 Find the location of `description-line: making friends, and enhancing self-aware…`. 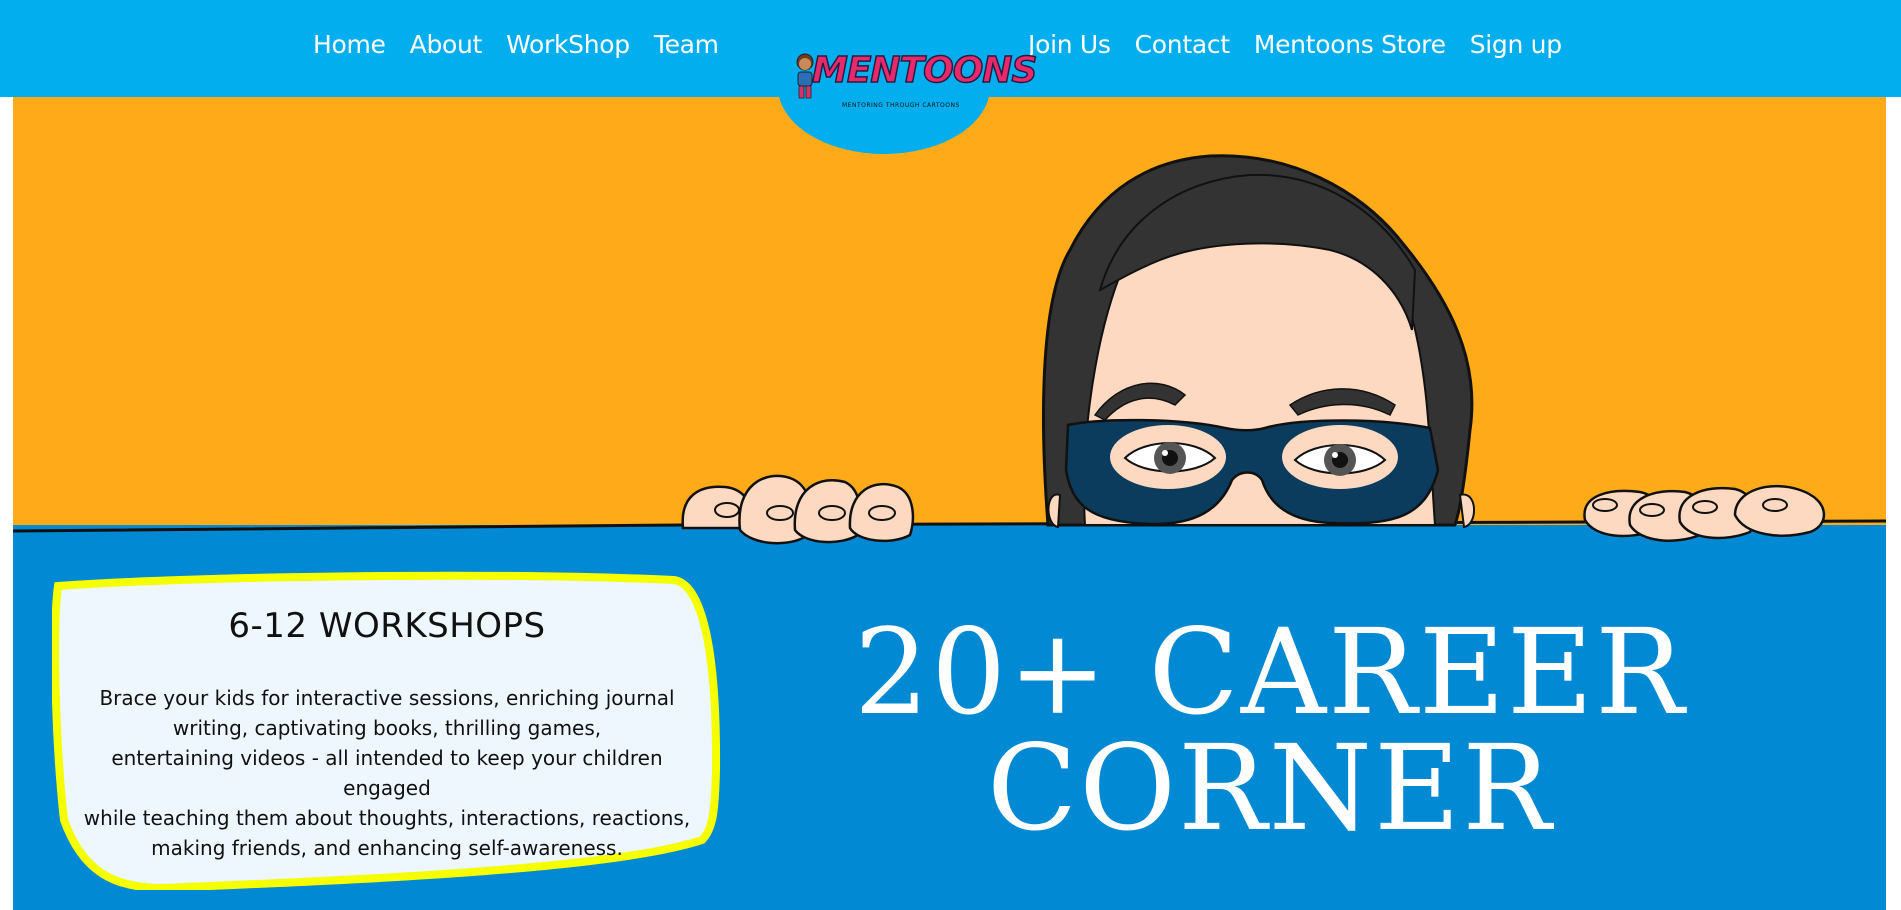

description-line: making friends, and enhancing self-aware… is located at coordinates (387, 848).